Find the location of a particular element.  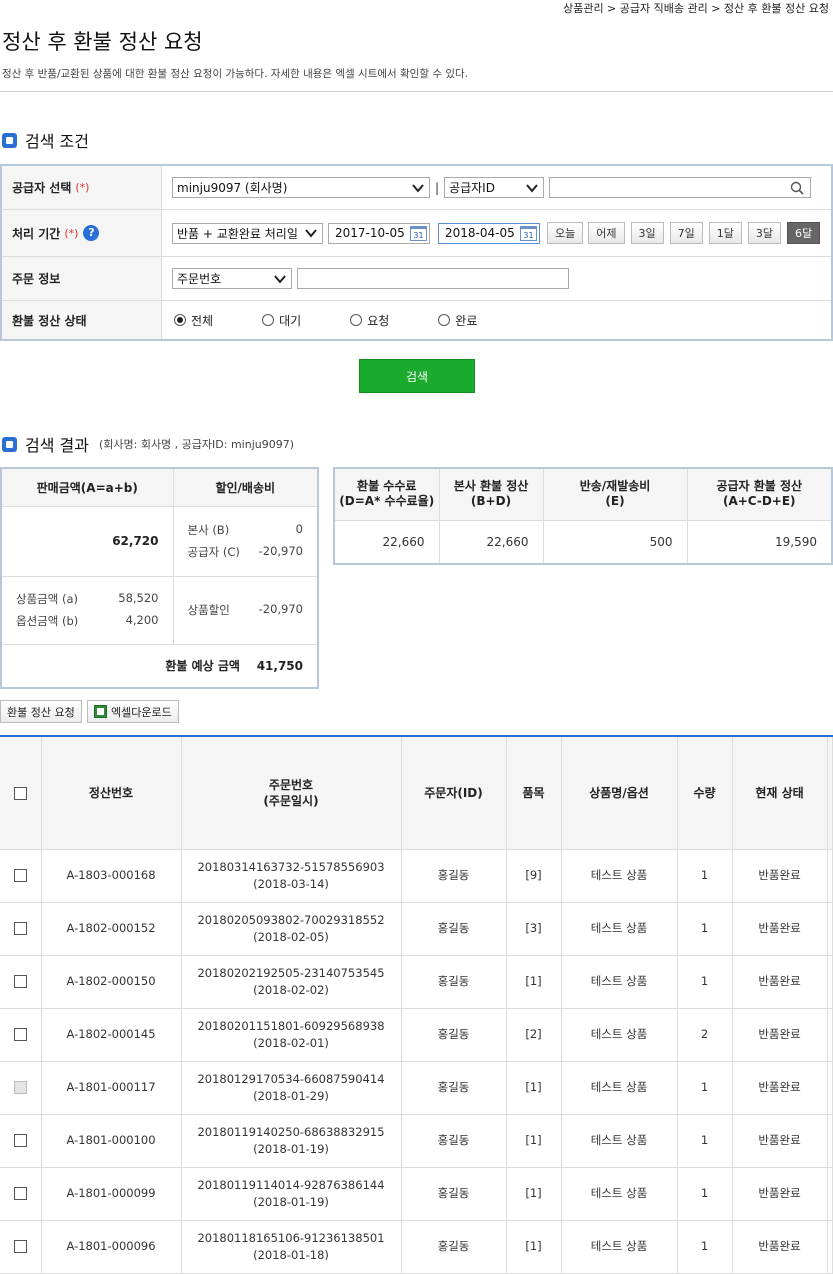

result-title-text: 검색 결과 is located at coordinates (57, 445).